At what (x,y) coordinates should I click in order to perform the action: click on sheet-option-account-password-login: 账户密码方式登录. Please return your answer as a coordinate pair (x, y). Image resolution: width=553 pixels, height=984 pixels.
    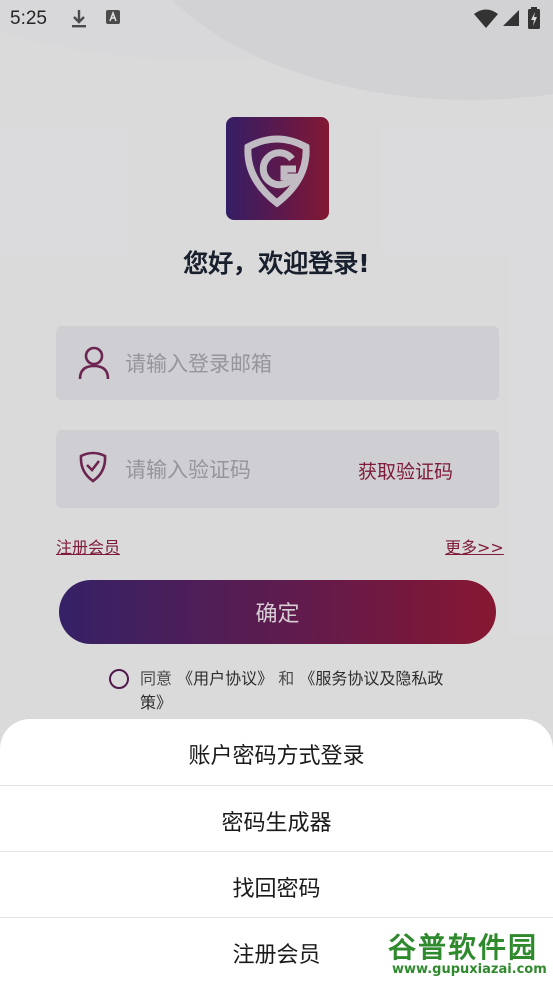
    Looking at the image, I should click on (276, 754).